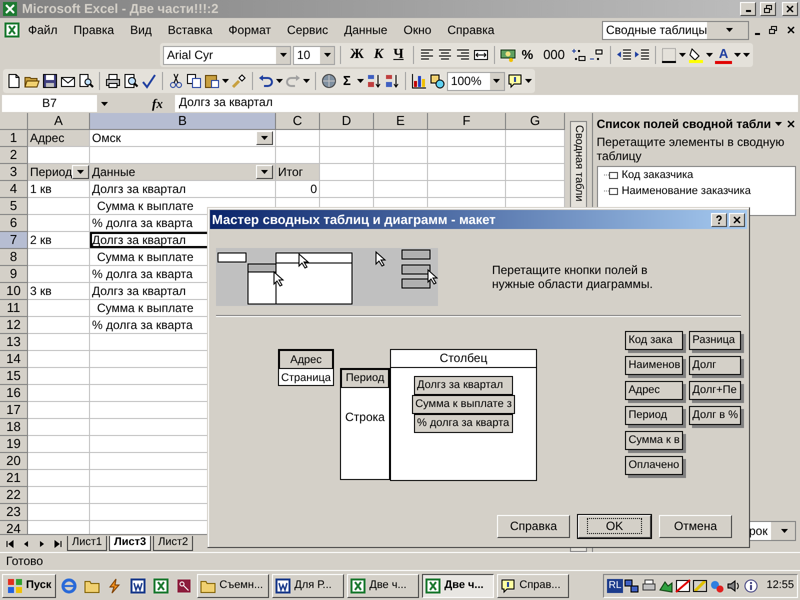  What do you see at coordinates (436, 81) in the screenshot?
I see `drawing-icon` at bounding box center [436, 81].